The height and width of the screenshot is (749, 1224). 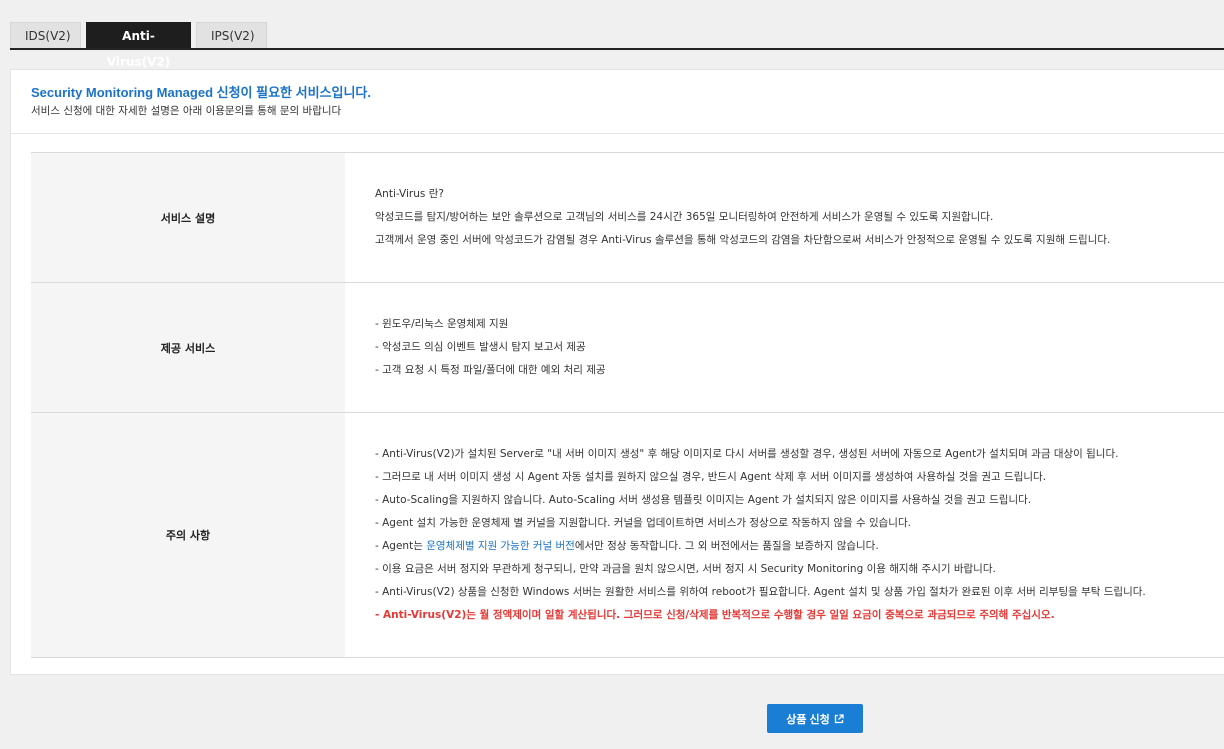 What do you see at coordinates (138, 45) in the screenshot?
I see `tab-anti-virus-v2: Anti-Virus(V2)` at bounding box center [138, 45].